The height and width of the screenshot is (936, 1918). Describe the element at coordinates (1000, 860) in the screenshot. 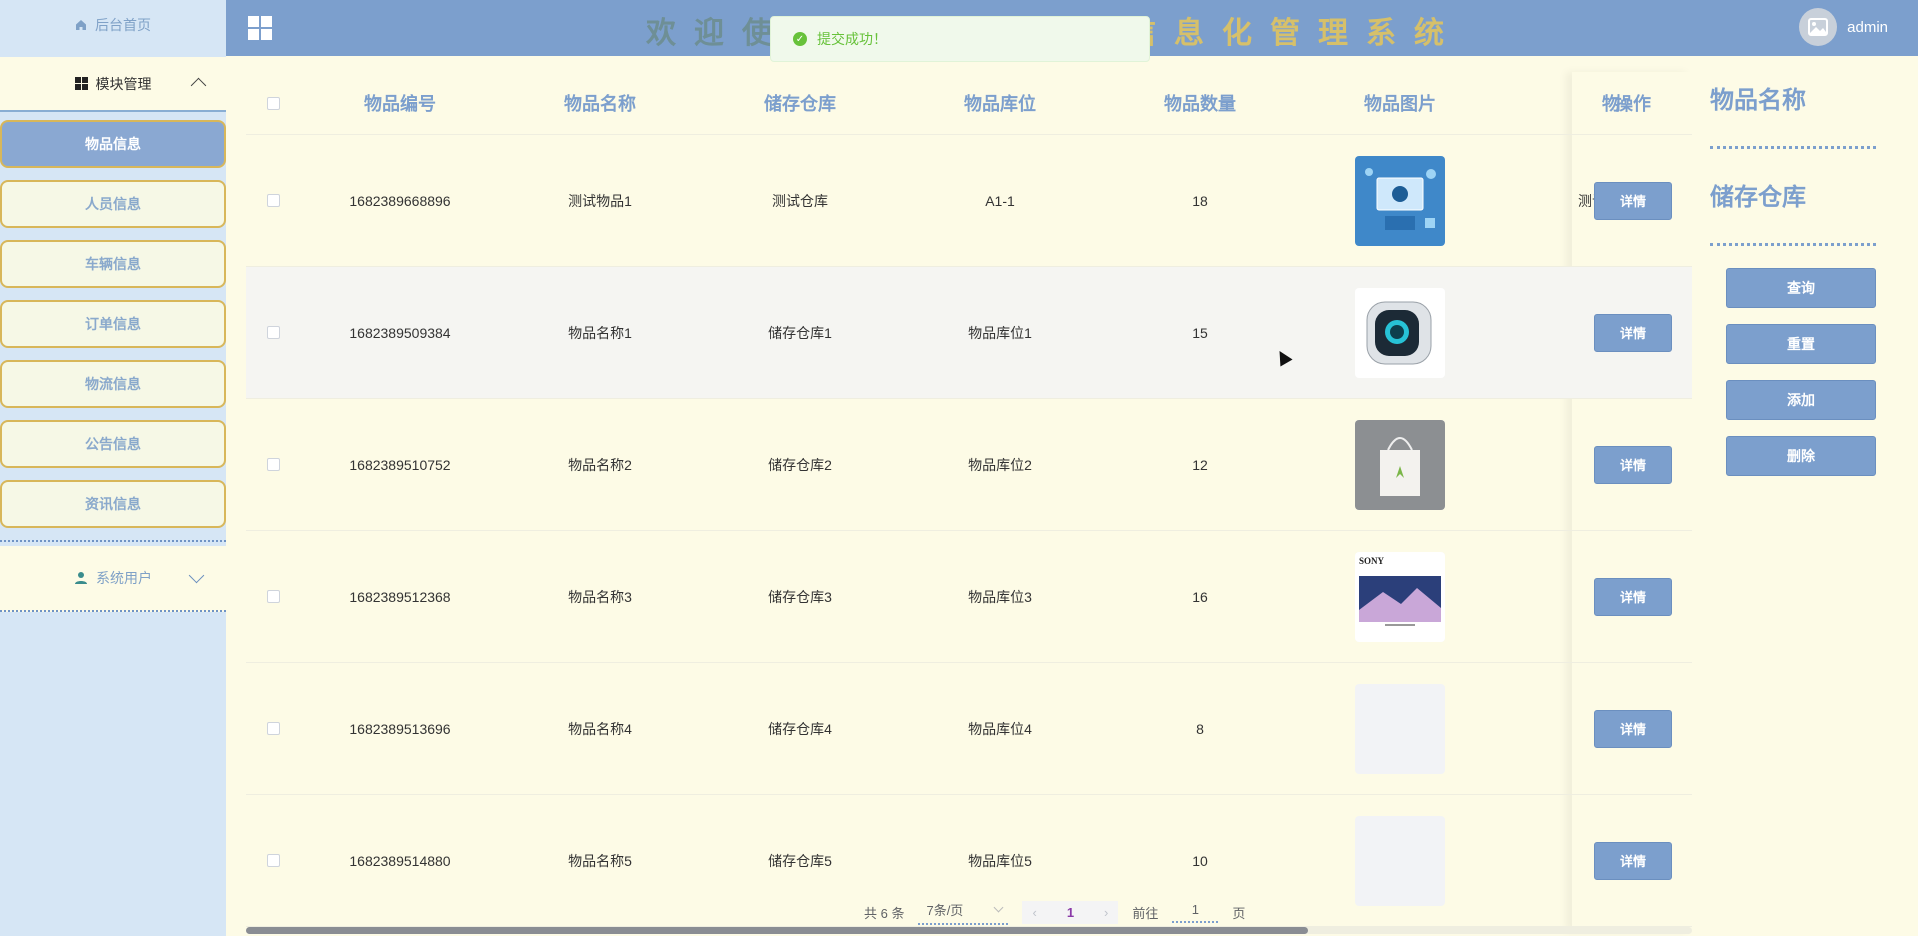

I see `cell-location: 物品库位5` at that location.